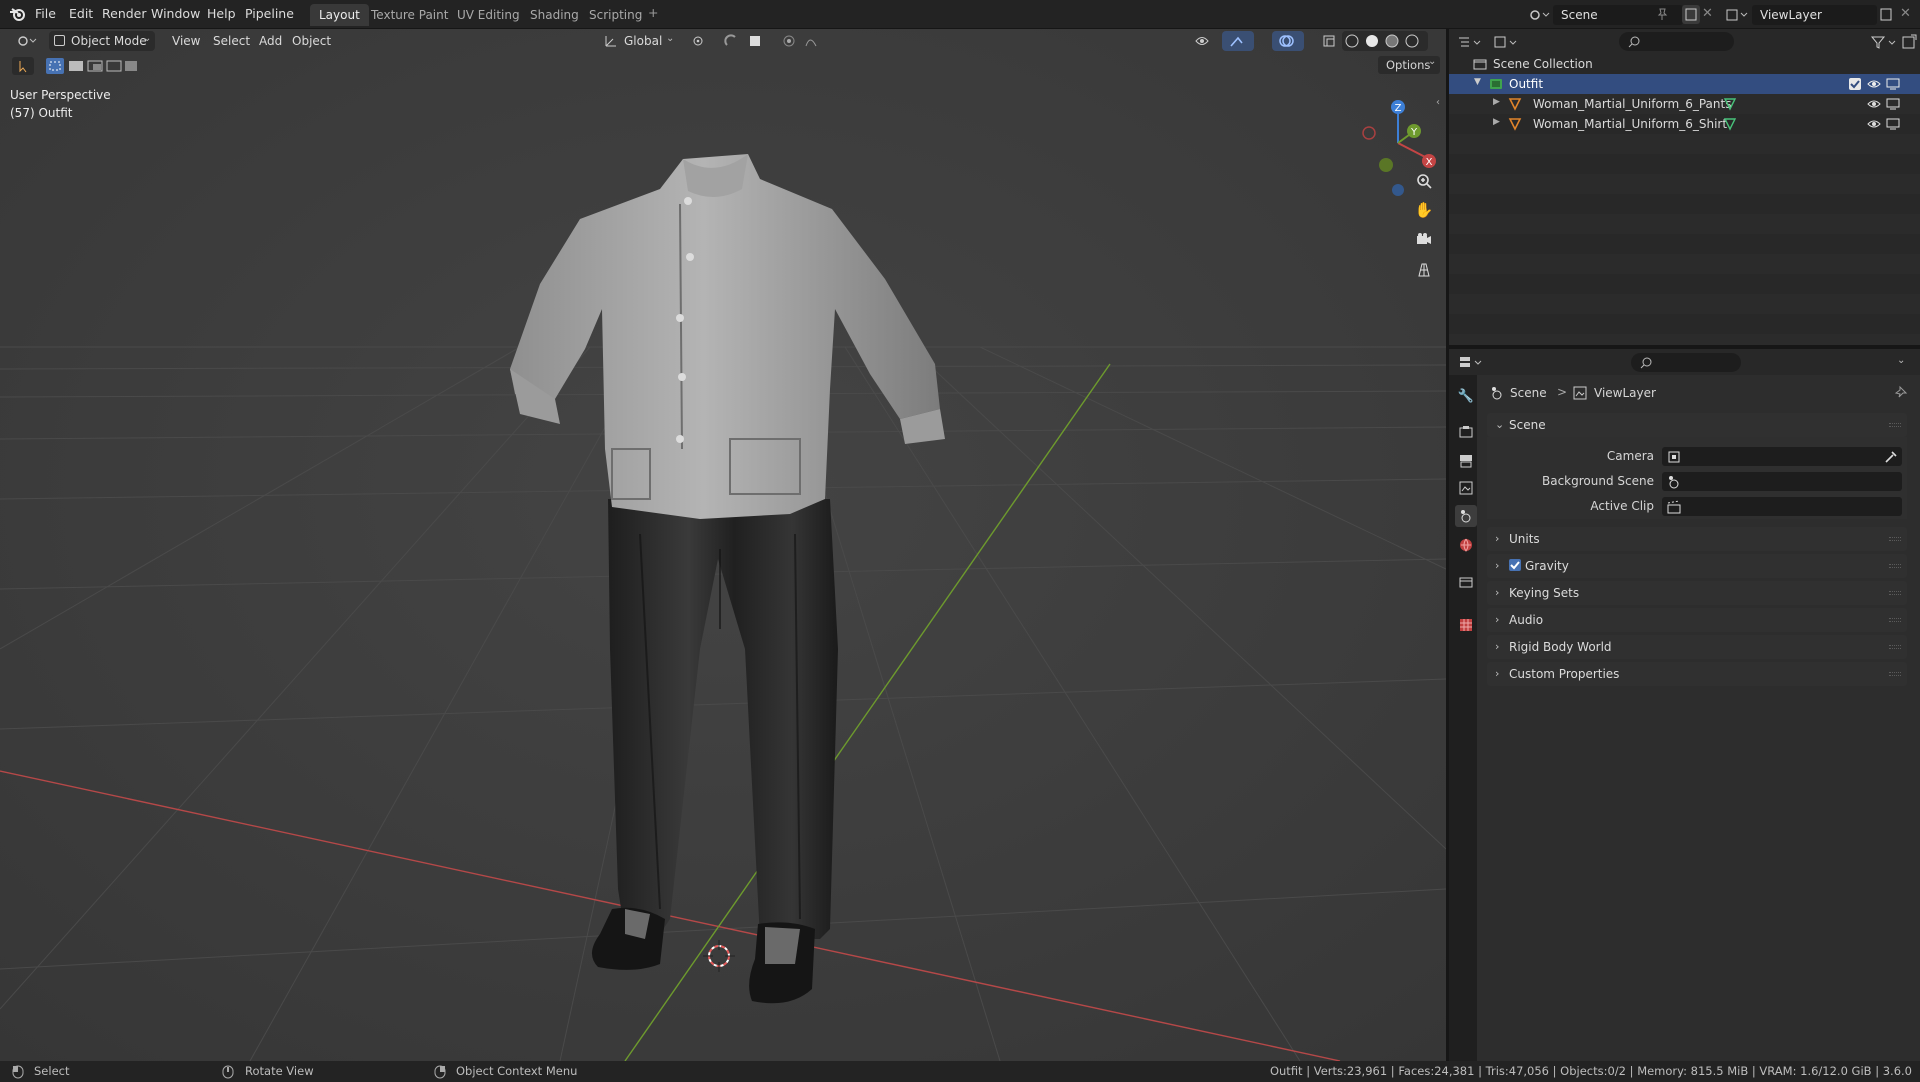 The height and width of the screenshot is (1082, 1920). I want to click on texture-tab-icon, so click(1466, 625).